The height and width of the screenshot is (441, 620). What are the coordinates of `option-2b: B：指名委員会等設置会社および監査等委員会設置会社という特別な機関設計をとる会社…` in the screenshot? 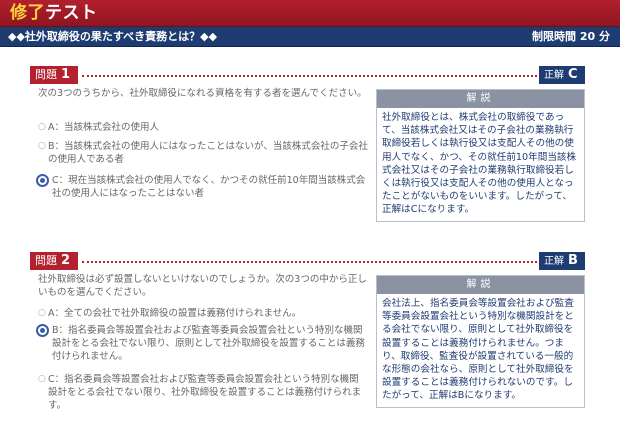 It's located at (202, 343).